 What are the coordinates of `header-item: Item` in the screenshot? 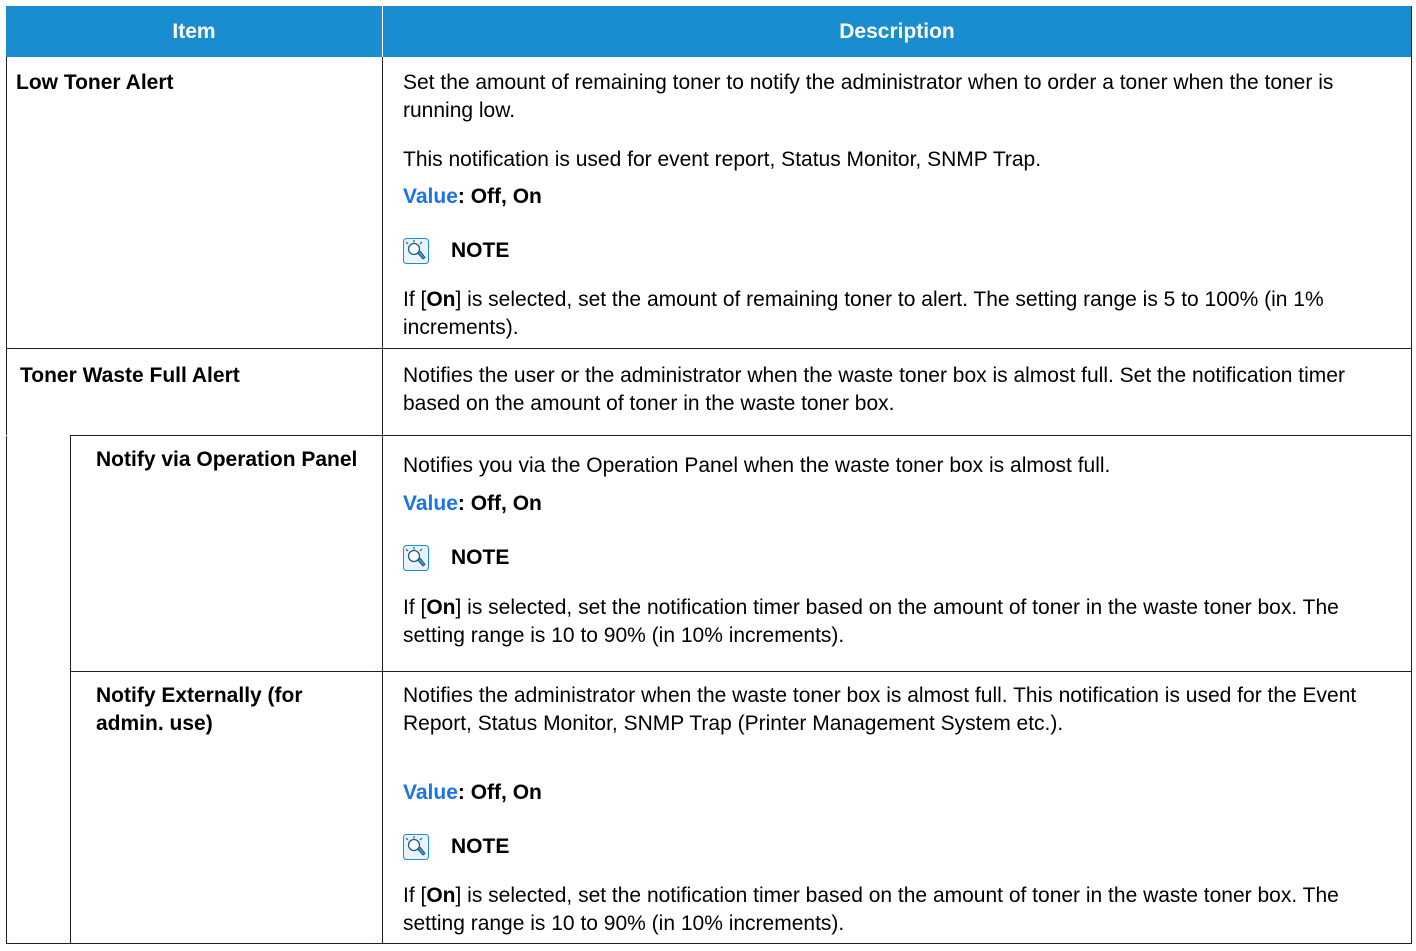 It's located at (194, 31).